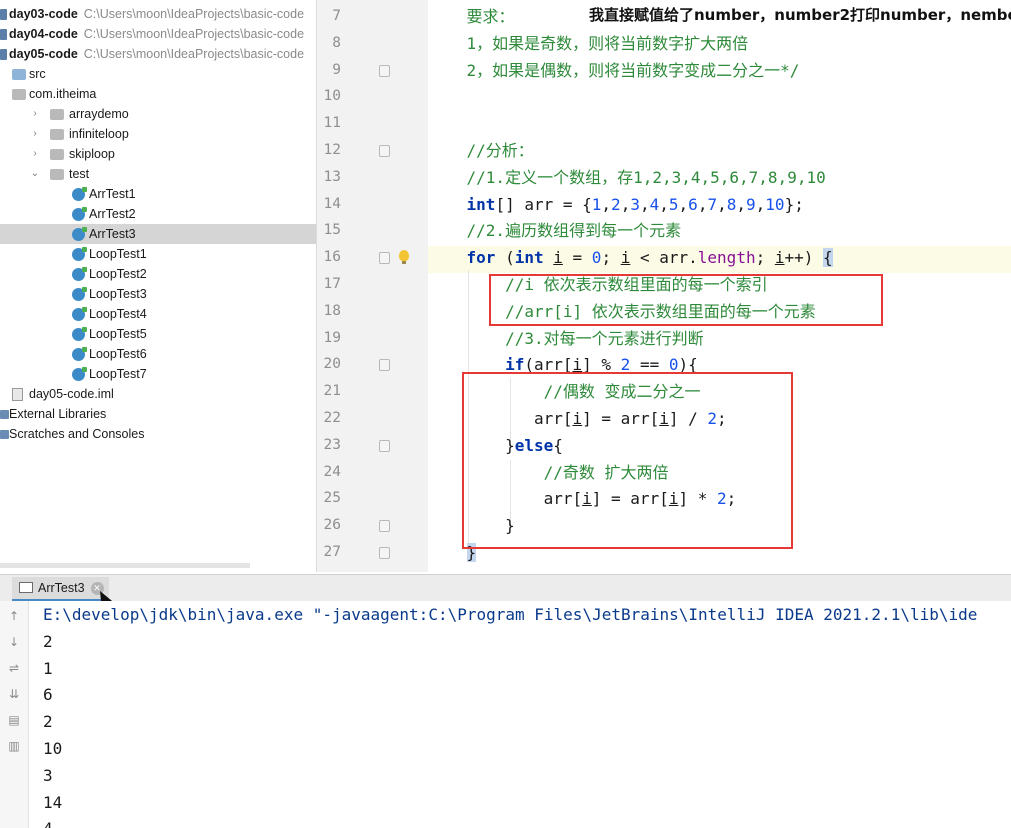 The width and height of the screenshot is (1011, 828). Describe the element at coordinates (481, 204) in the screenshot. I see `code-token: int` at that location.